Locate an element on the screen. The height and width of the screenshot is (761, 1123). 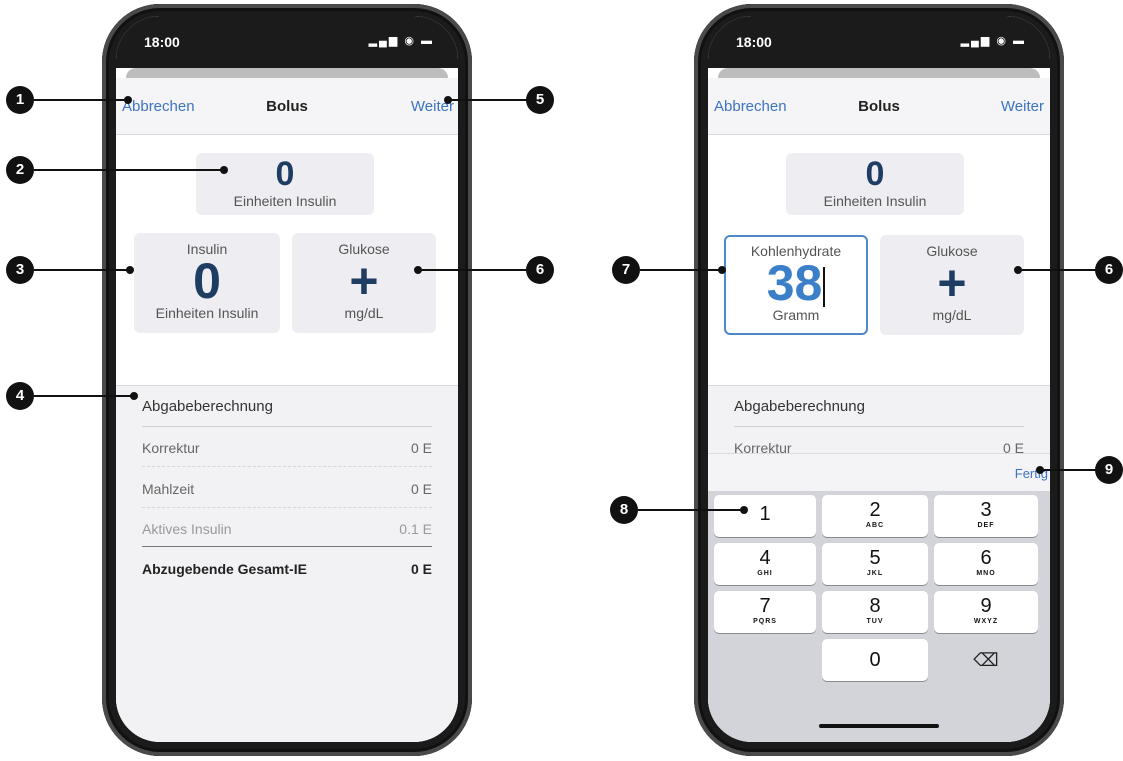
calc-row-value: 0.1 E is located at coordinates (415, 529).